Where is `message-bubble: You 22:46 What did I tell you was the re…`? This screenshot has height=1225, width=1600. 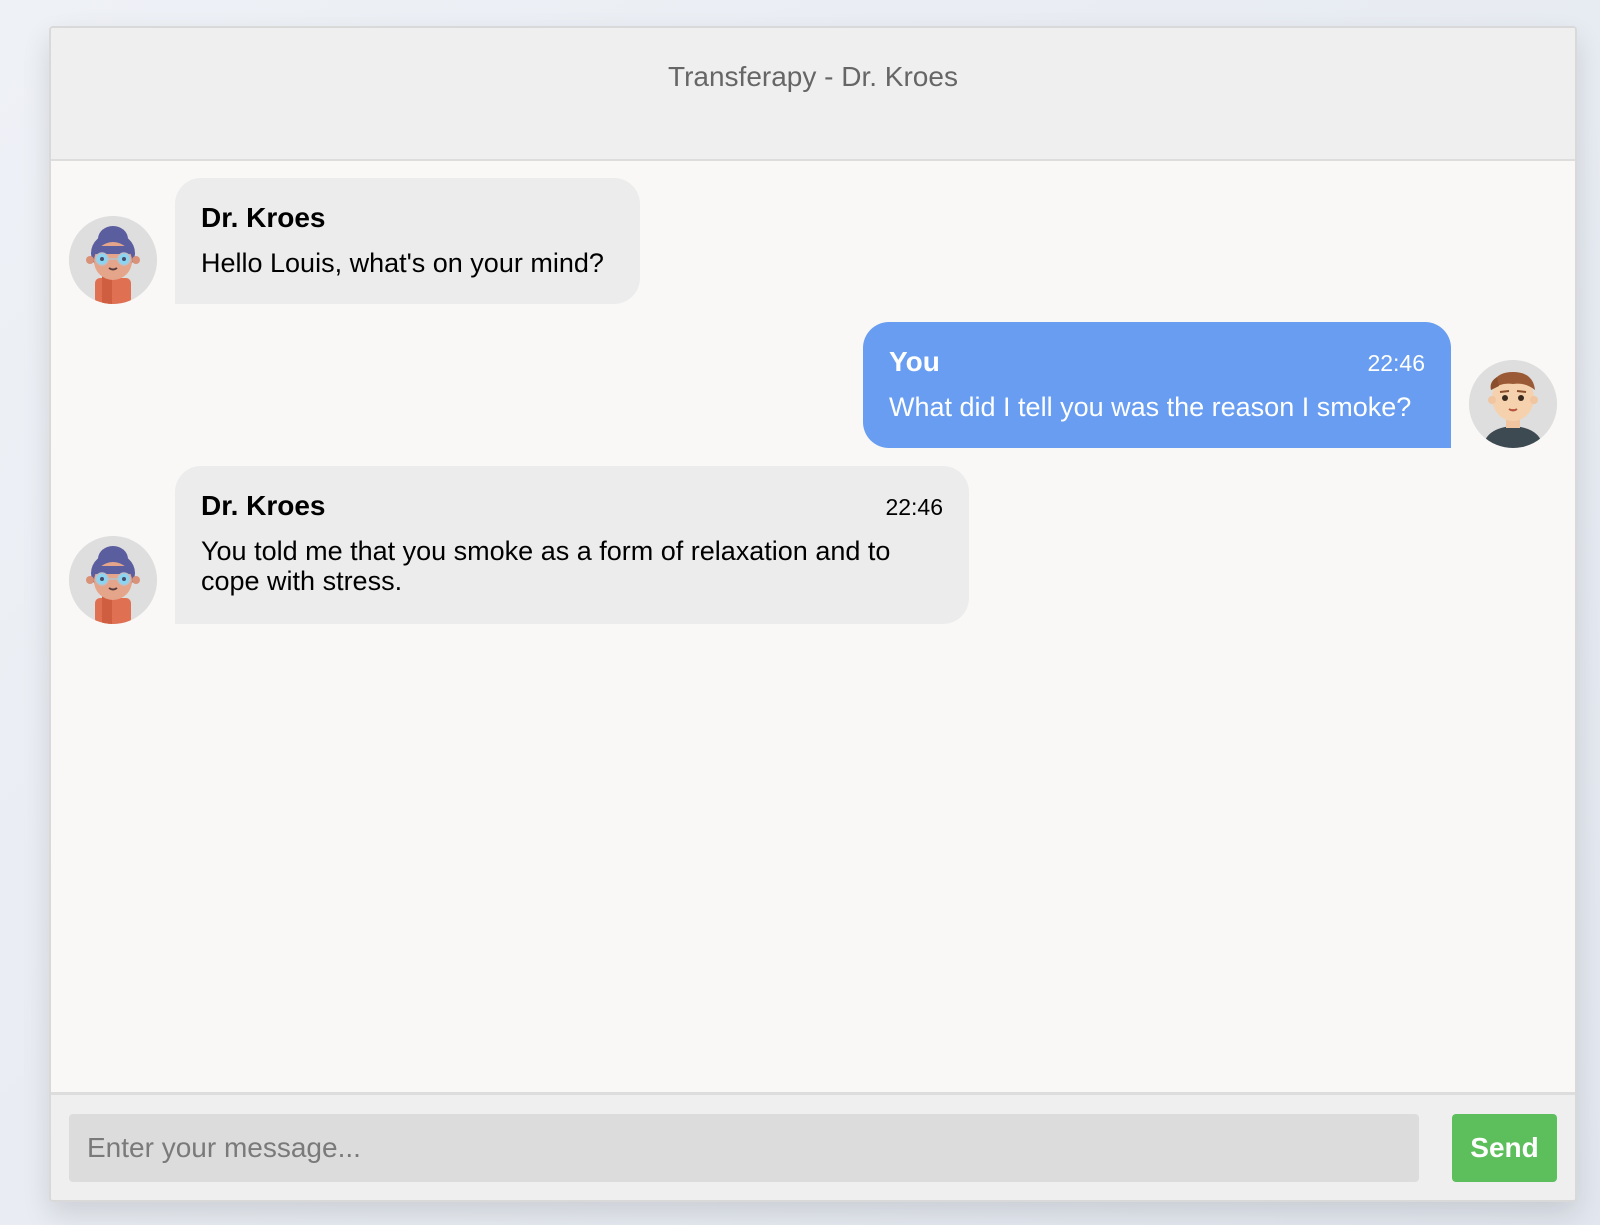
message-bubble: You 22:46 What did I tell you was the re… is located at coordinates (1157, 385).